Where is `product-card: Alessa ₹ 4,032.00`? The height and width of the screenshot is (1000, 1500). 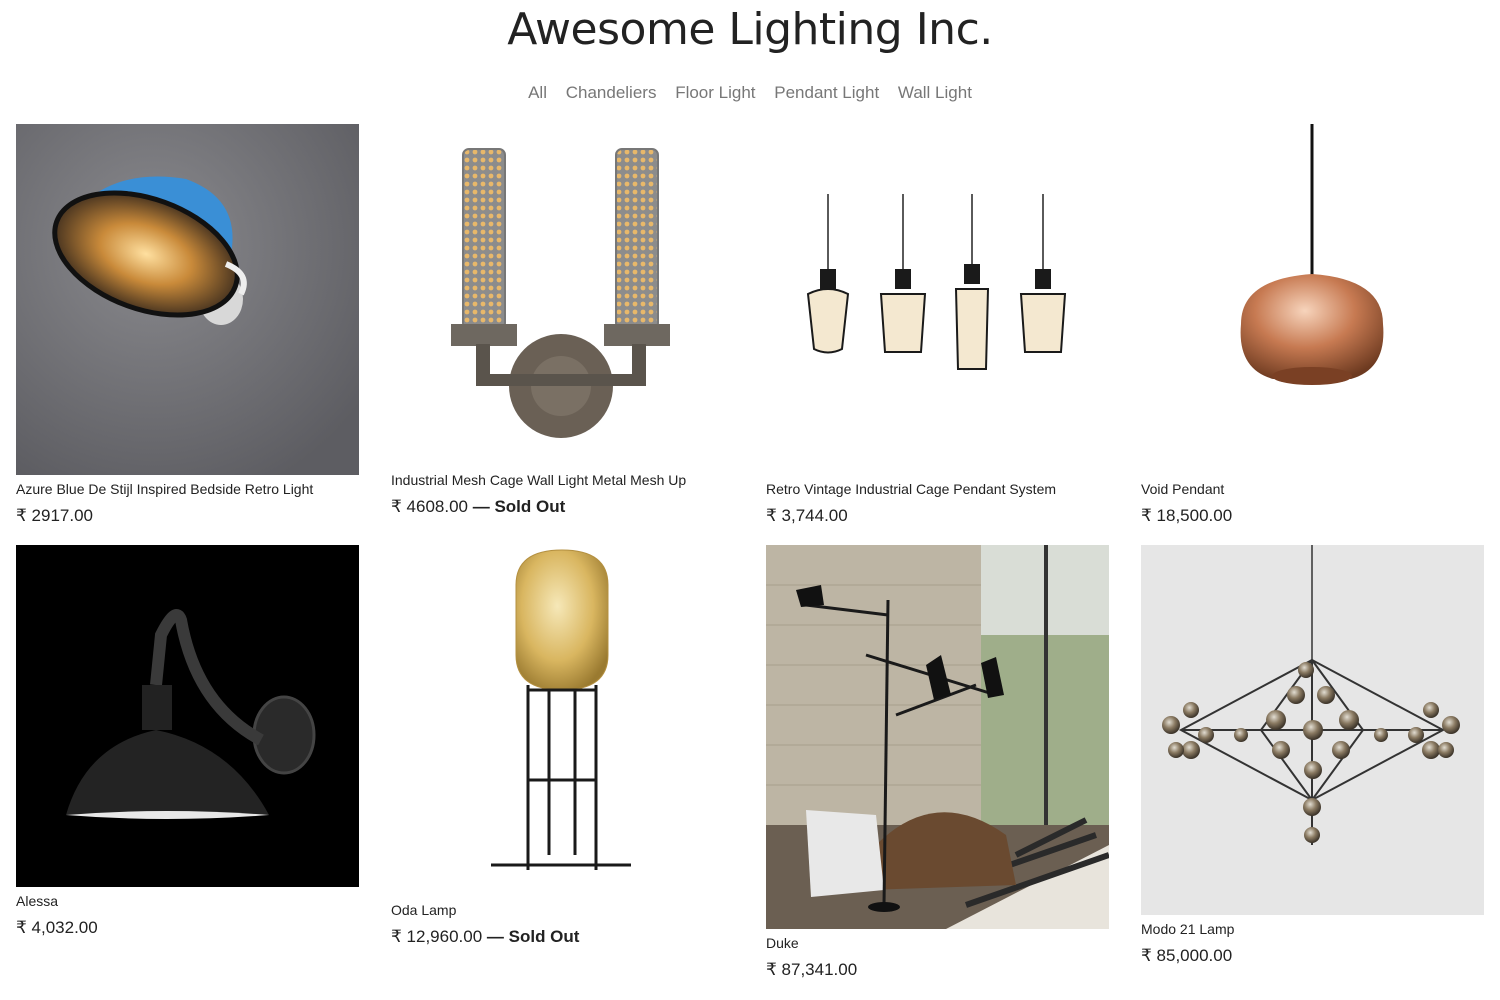
product-card: Alessa ₹ 4,032.00 is located at coordinates (187, 745).